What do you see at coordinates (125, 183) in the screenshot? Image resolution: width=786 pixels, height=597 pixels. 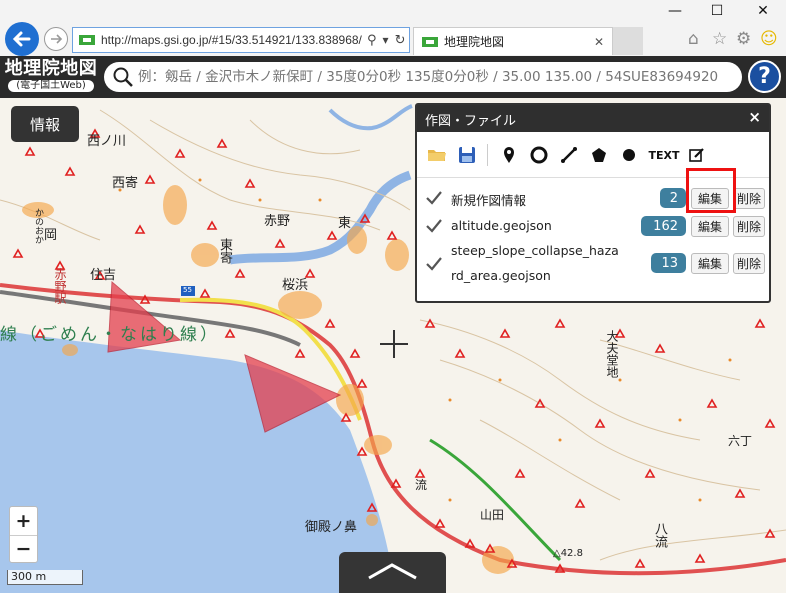 I see `map-label: 西寄` at bounding box center [125, 183].